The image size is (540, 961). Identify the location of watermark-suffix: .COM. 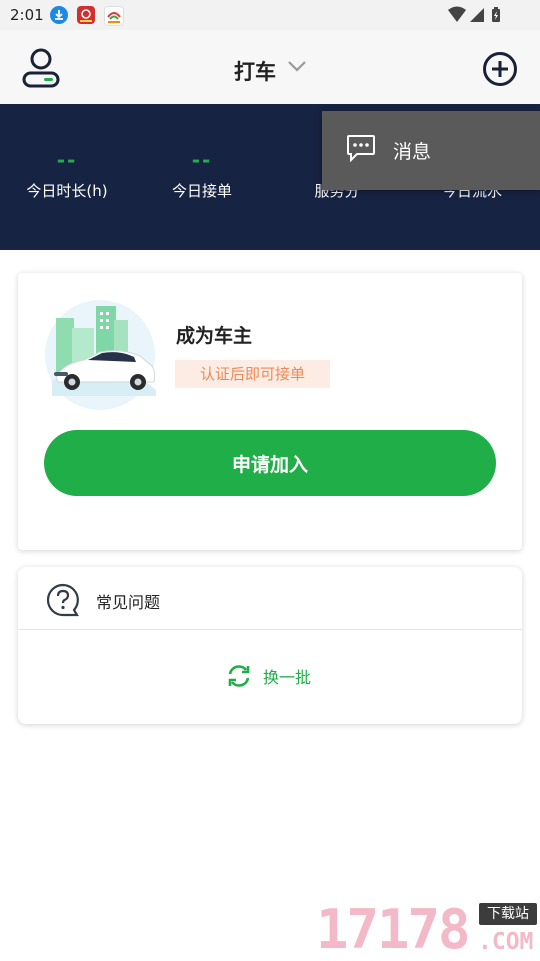
(506, 942).